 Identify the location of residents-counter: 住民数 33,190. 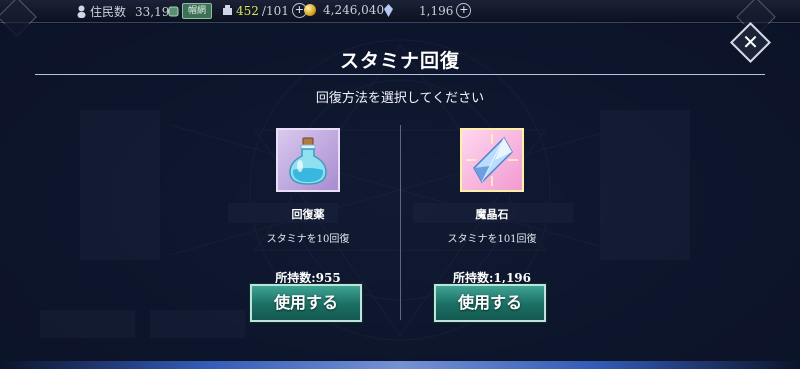
(126, 11).